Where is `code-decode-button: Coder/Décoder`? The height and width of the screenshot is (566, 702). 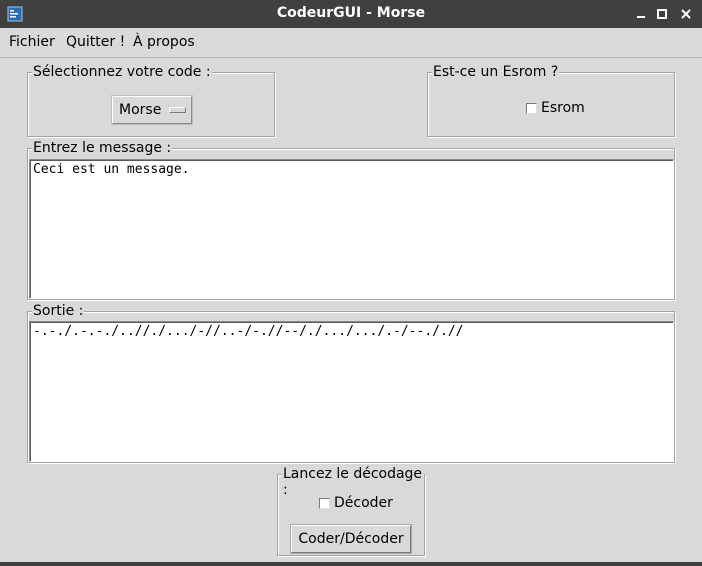 code-decode-button: Coder/Décoder is located at coordinates (351, 539).